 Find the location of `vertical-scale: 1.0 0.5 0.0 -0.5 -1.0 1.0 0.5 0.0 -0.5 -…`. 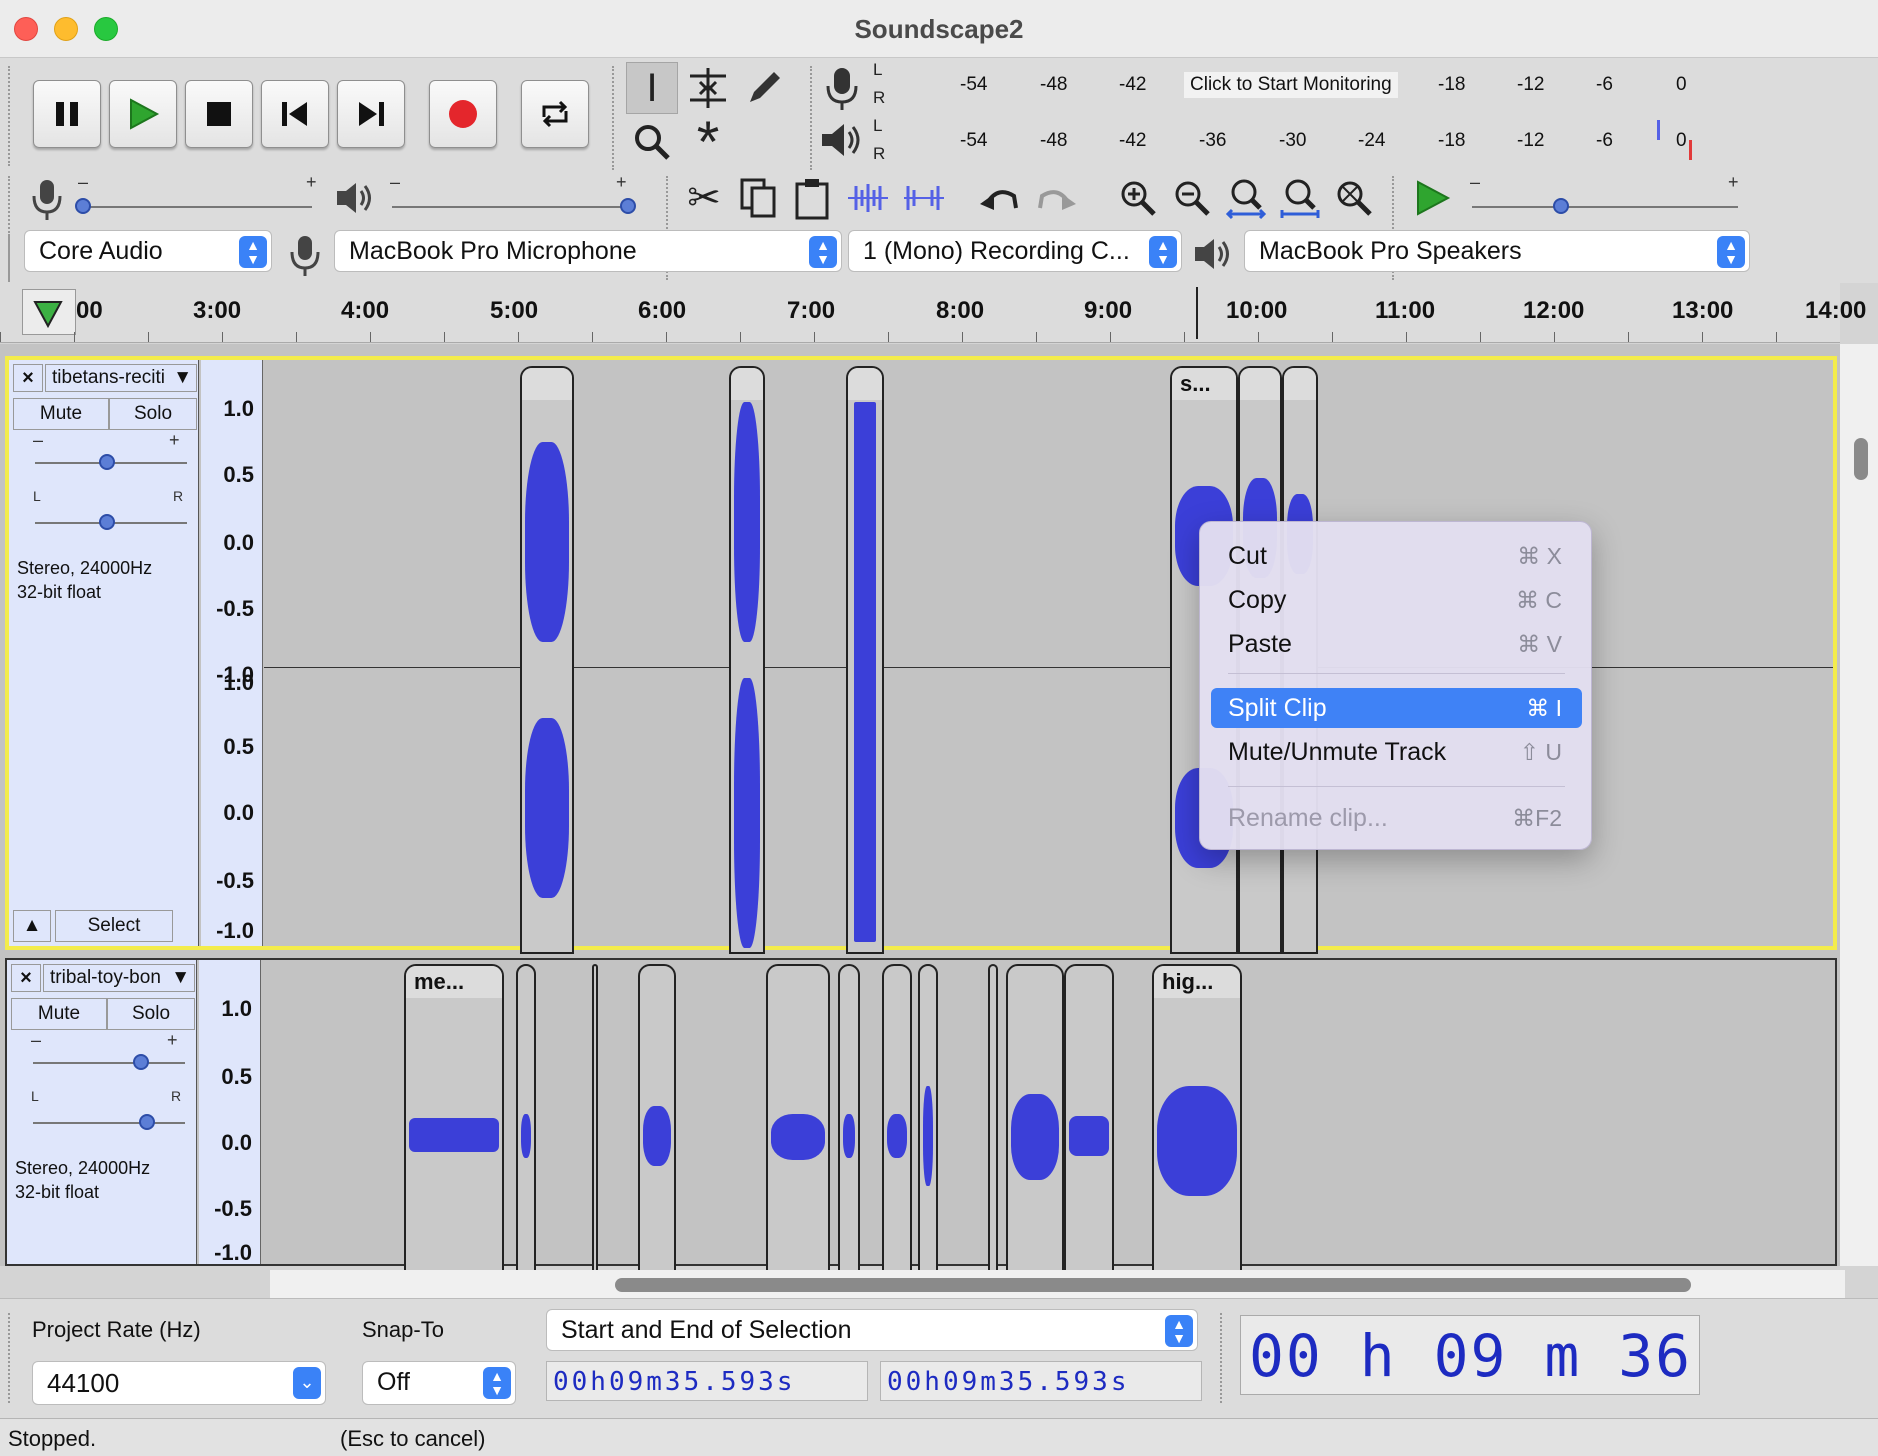

vertical-scale: 1.0 0.5 0.0 -0.5 -1.0 1.0 0.5 0.0 -0.5 -… is located at coordinates (232, 653).